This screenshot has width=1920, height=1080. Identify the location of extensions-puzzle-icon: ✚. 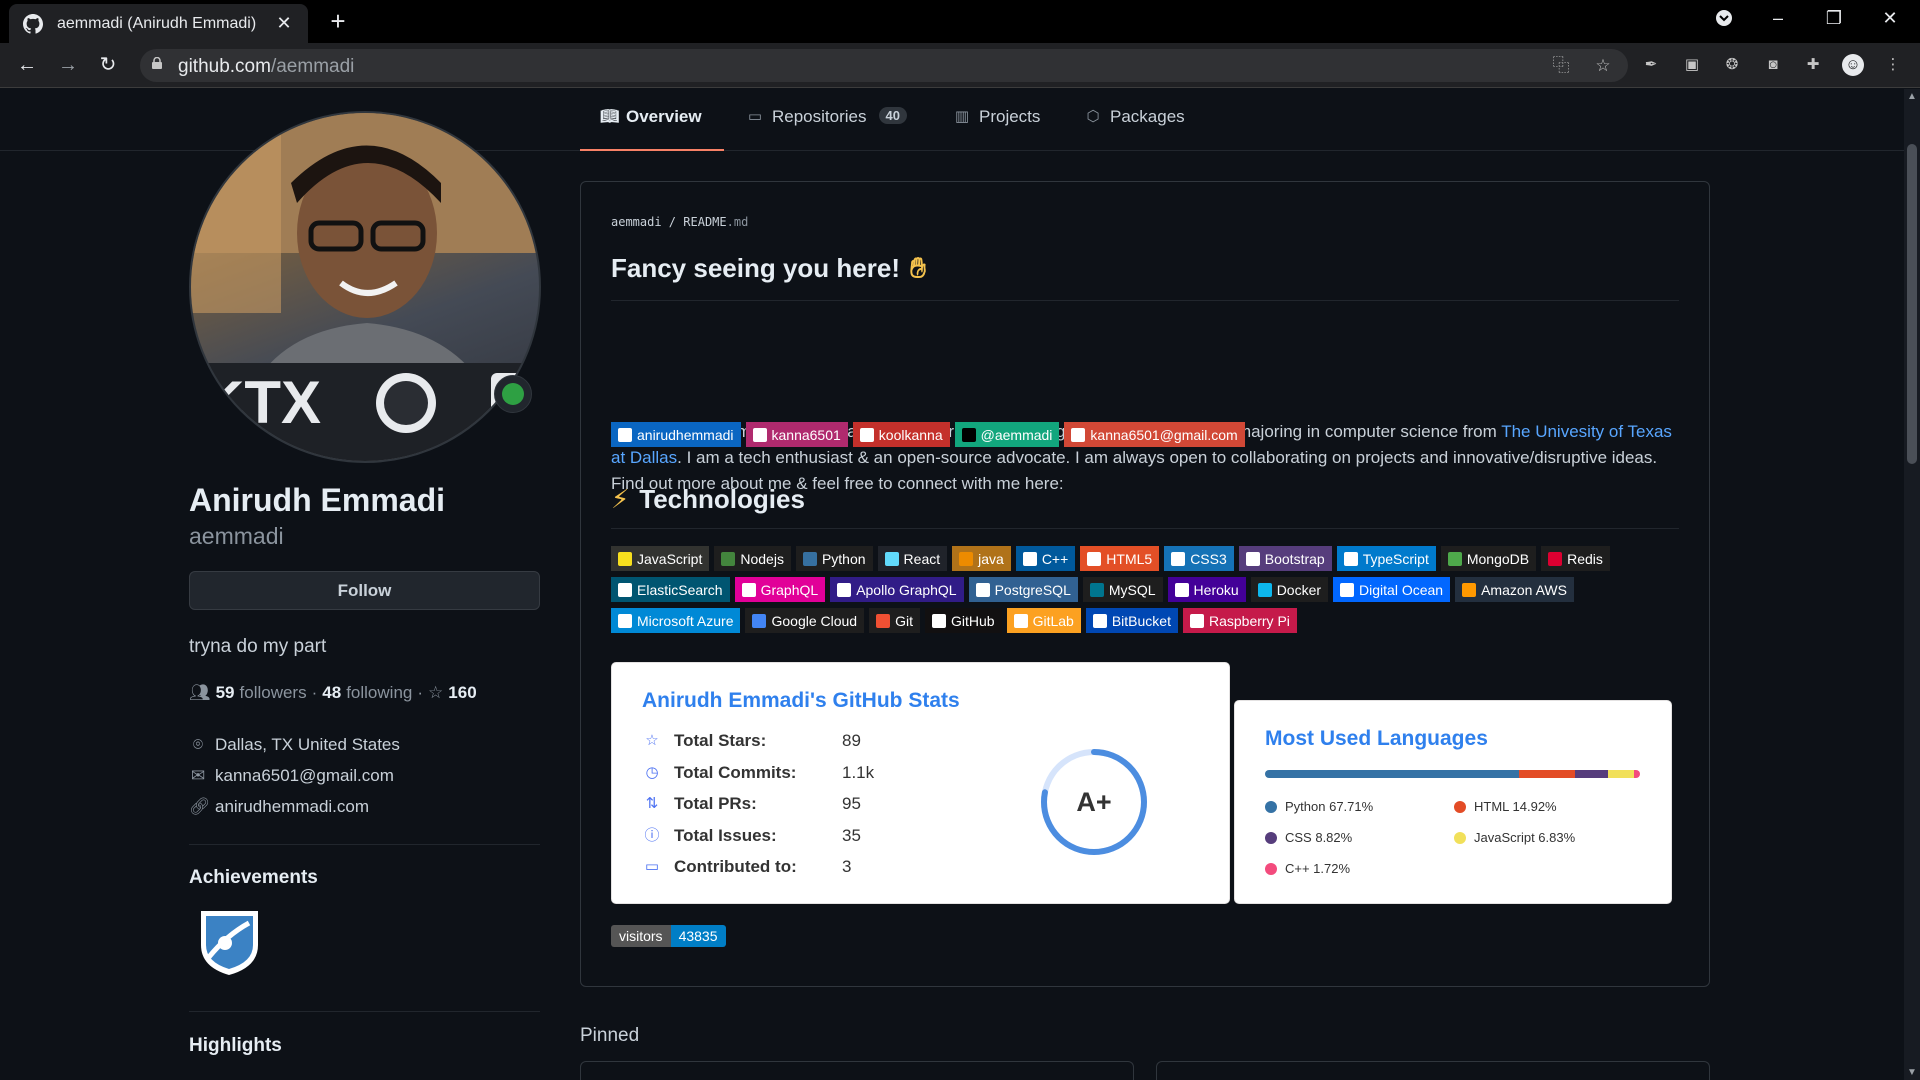
(1813, 65).